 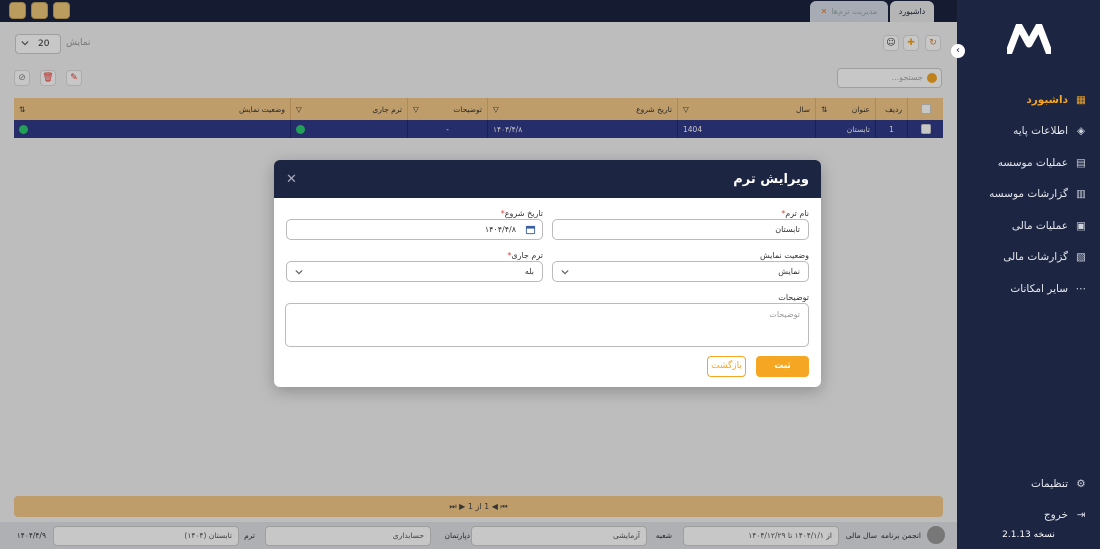 I want to click on save-button: ثبت اطلاعات, so click(x=782, y=371).